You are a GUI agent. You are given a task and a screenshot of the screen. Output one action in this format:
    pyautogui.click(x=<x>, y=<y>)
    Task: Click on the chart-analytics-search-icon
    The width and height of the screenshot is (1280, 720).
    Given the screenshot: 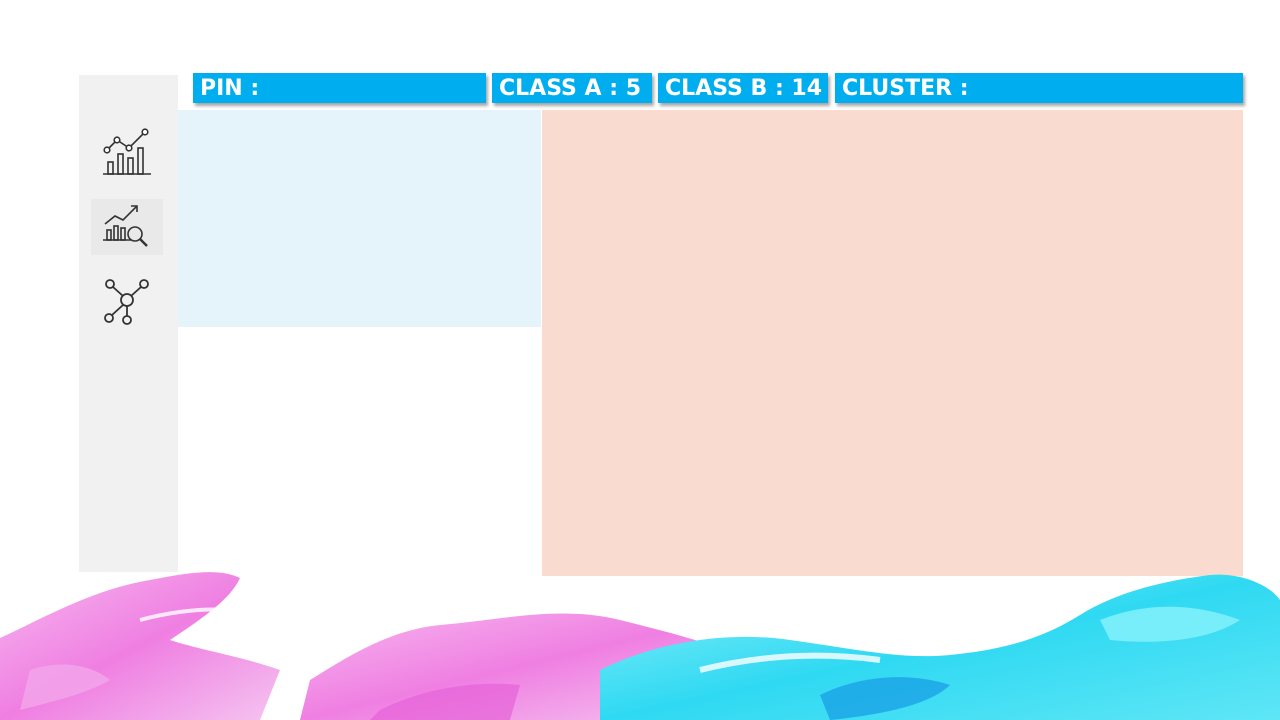 What is the action you would take?
    pyautogui.click(x=125, y=226)
    